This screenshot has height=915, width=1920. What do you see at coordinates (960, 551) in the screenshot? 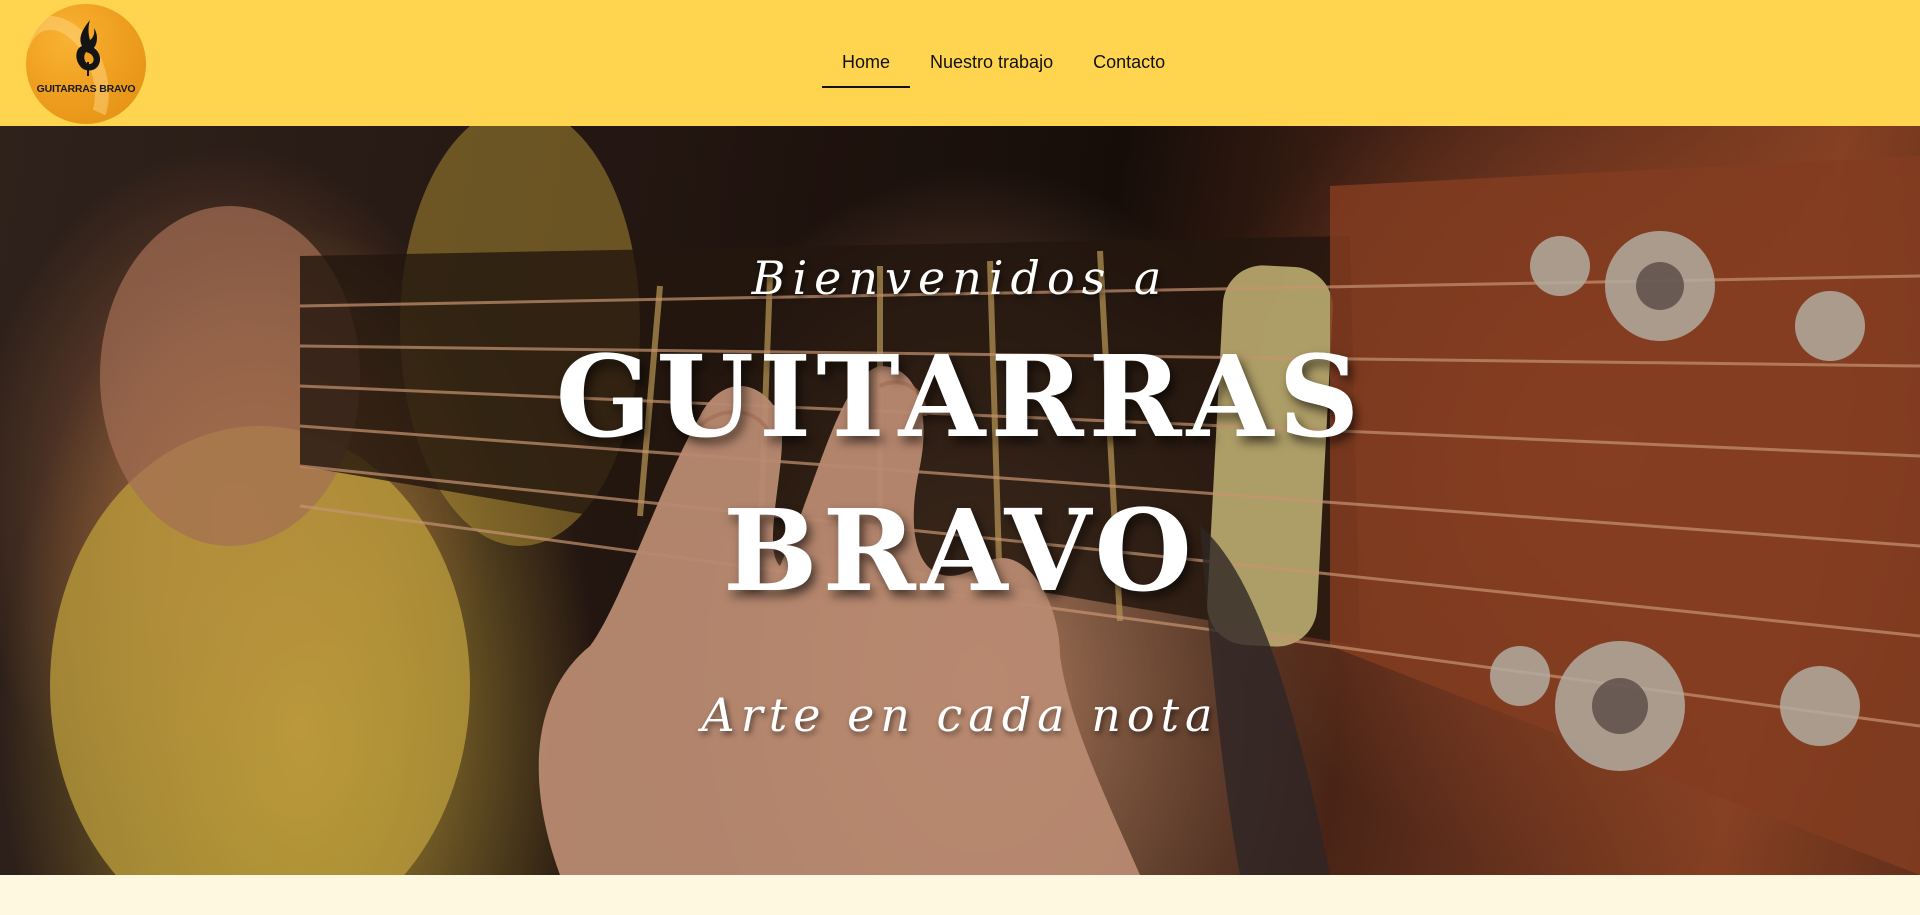
I see `hero-title-line2: BRAVO` at bounding box center [960, 551].